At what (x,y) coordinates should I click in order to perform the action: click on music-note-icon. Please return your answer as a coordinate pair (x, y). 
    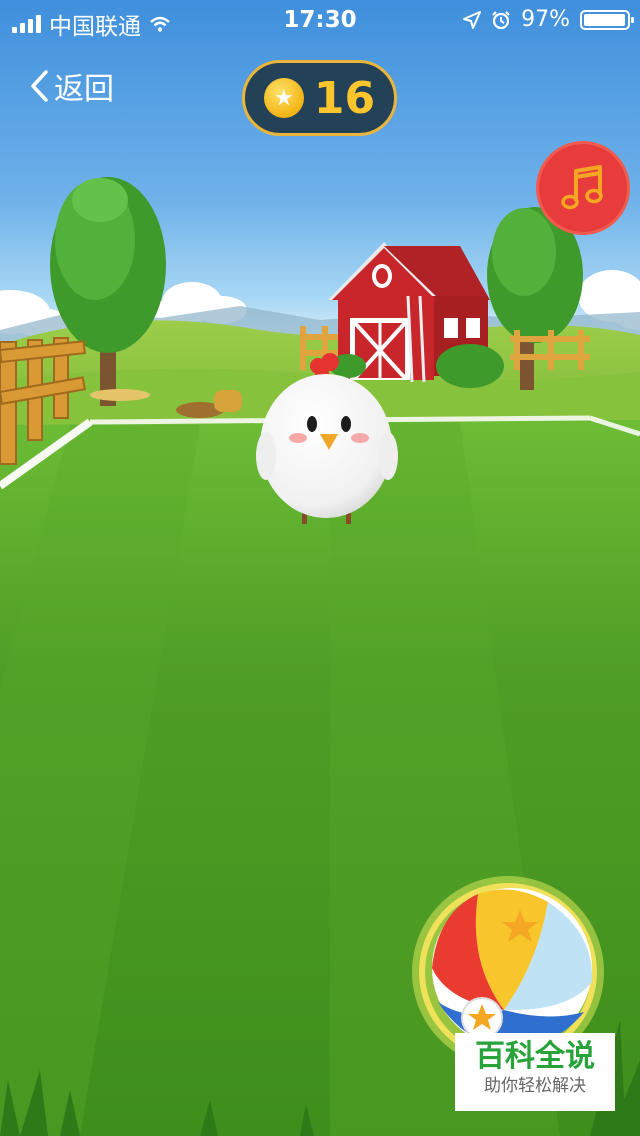
    Looking at the image, I should click on (582, 187).